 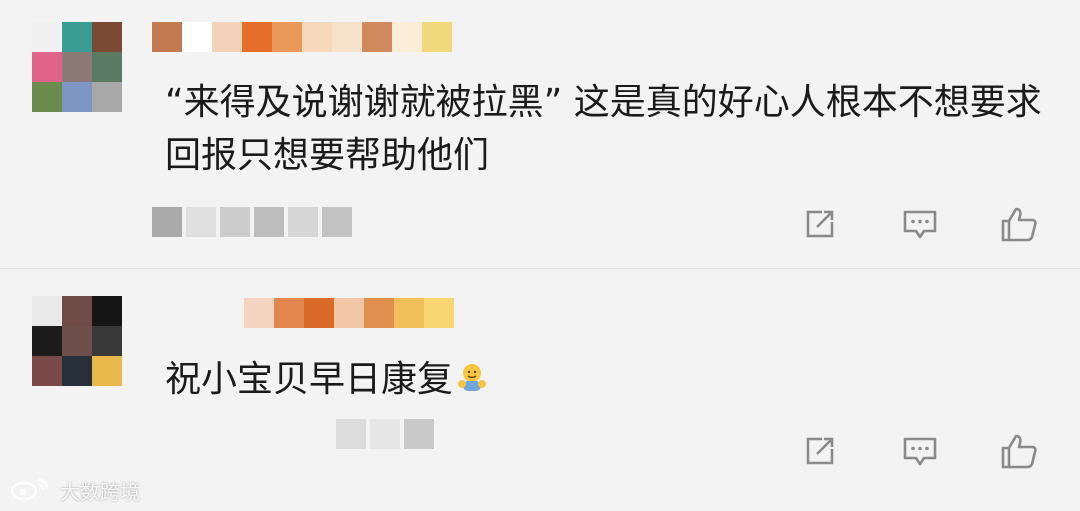 I want to click on watermark-text: 大数跨境, so click(x=100, y=491).